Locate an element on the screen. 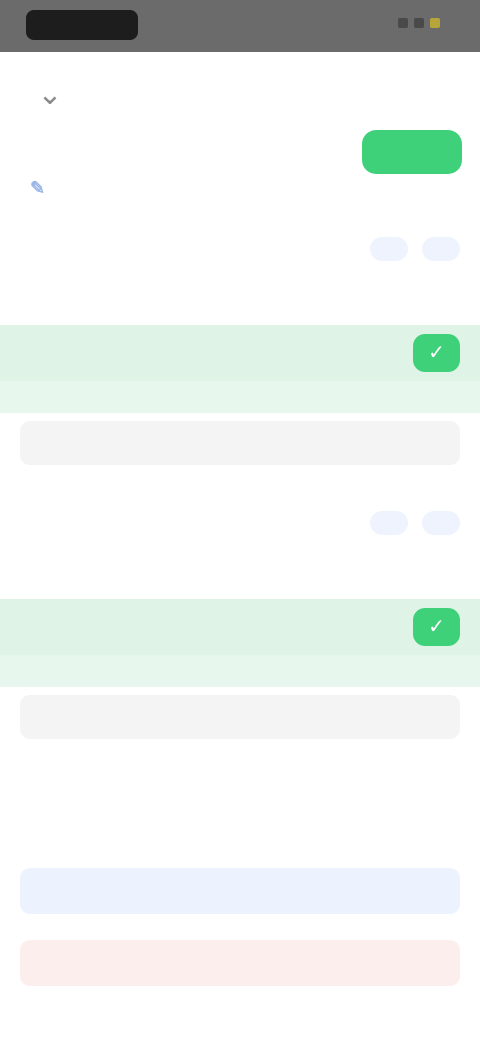 Image resolution: width=480 pixels, height=1040 pixels. finish-button is located at coordinates (412, 152).